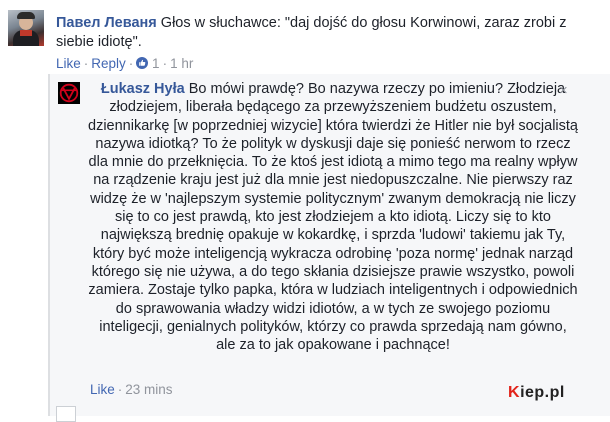 The width and height of the screenshot is (610, 422). What do you see at coordinates (66, 414) in the screenshot?
I see `reply-input-avatar` at bounding box center [66, 414].